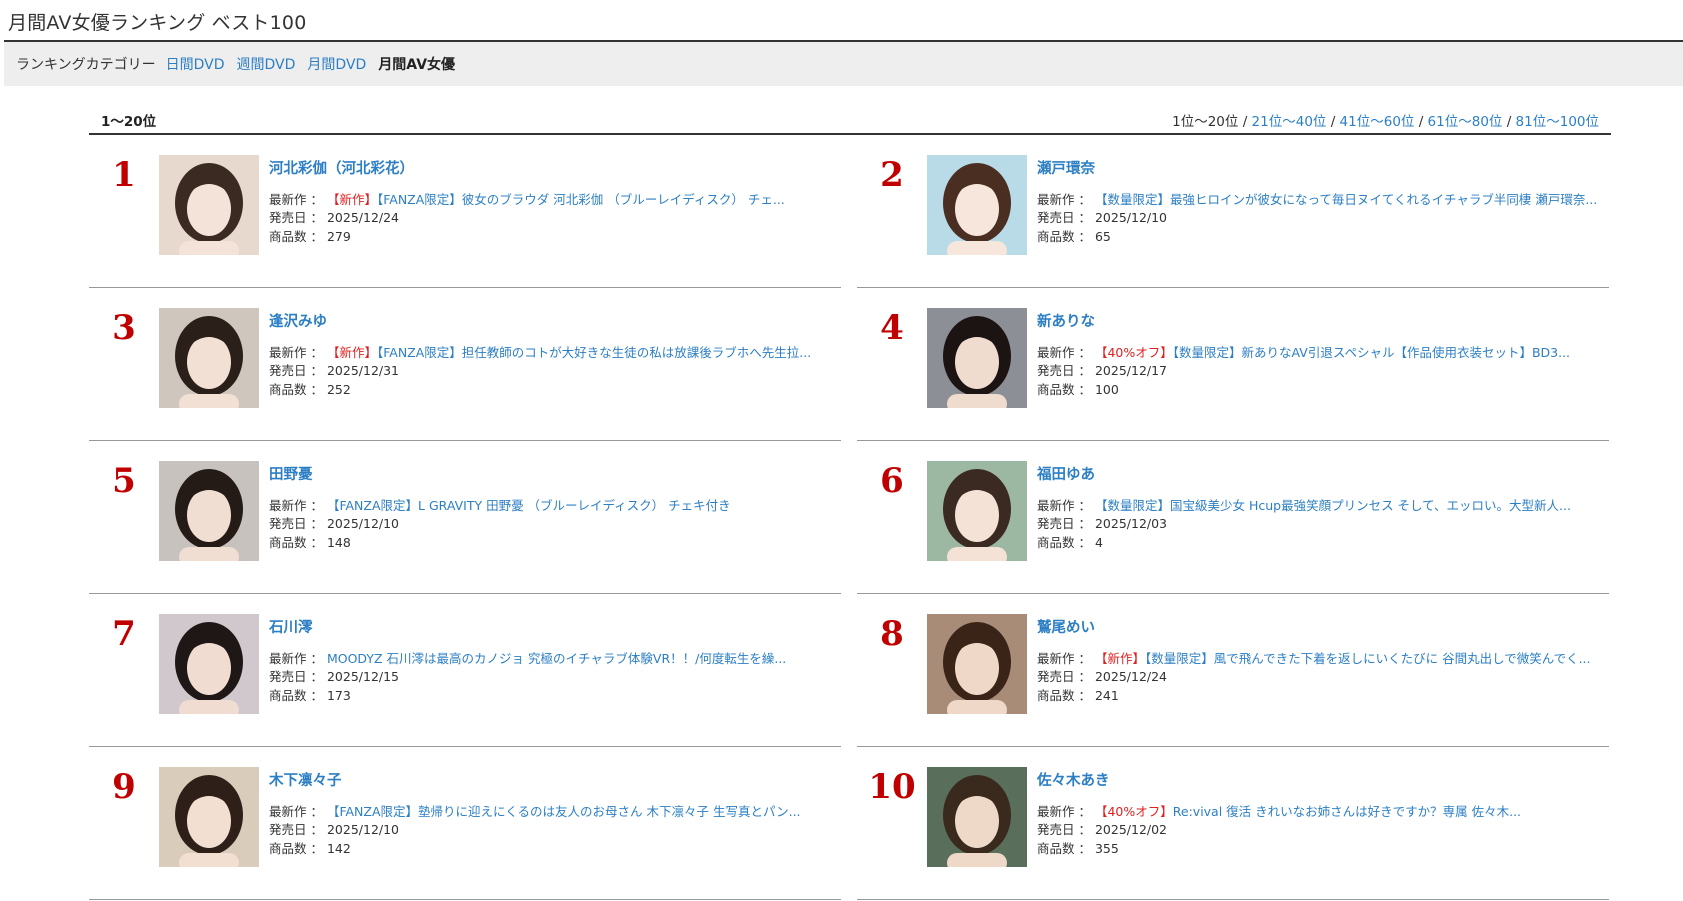  What do you see at coordinates (1279, 830) in the screenshot?
I see `release-row: 発売日 ： 2025/12/02` at bounding box center [1279, 830].